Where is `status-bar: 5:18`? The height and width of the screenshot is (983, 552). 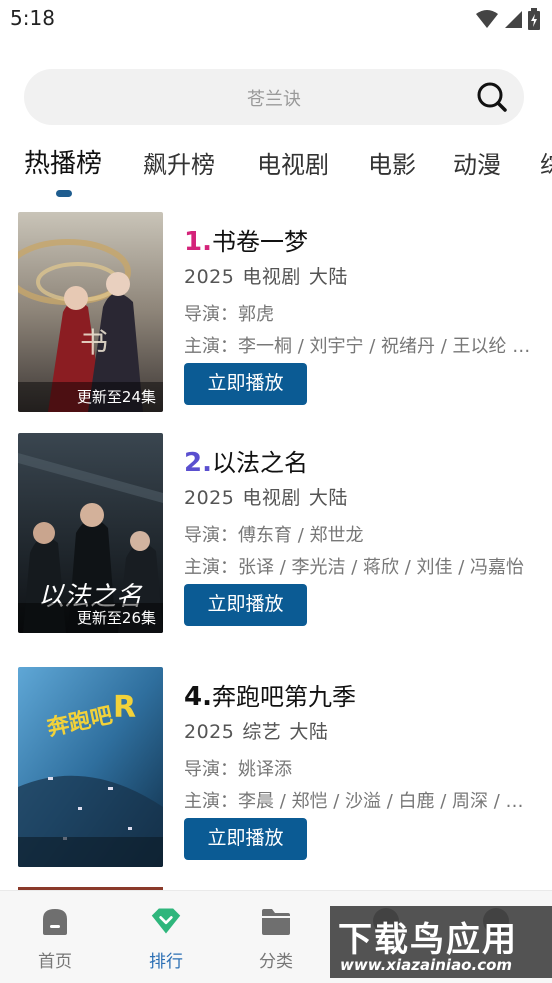
status-bar: 5:18 is located at coordinates (276, 20).